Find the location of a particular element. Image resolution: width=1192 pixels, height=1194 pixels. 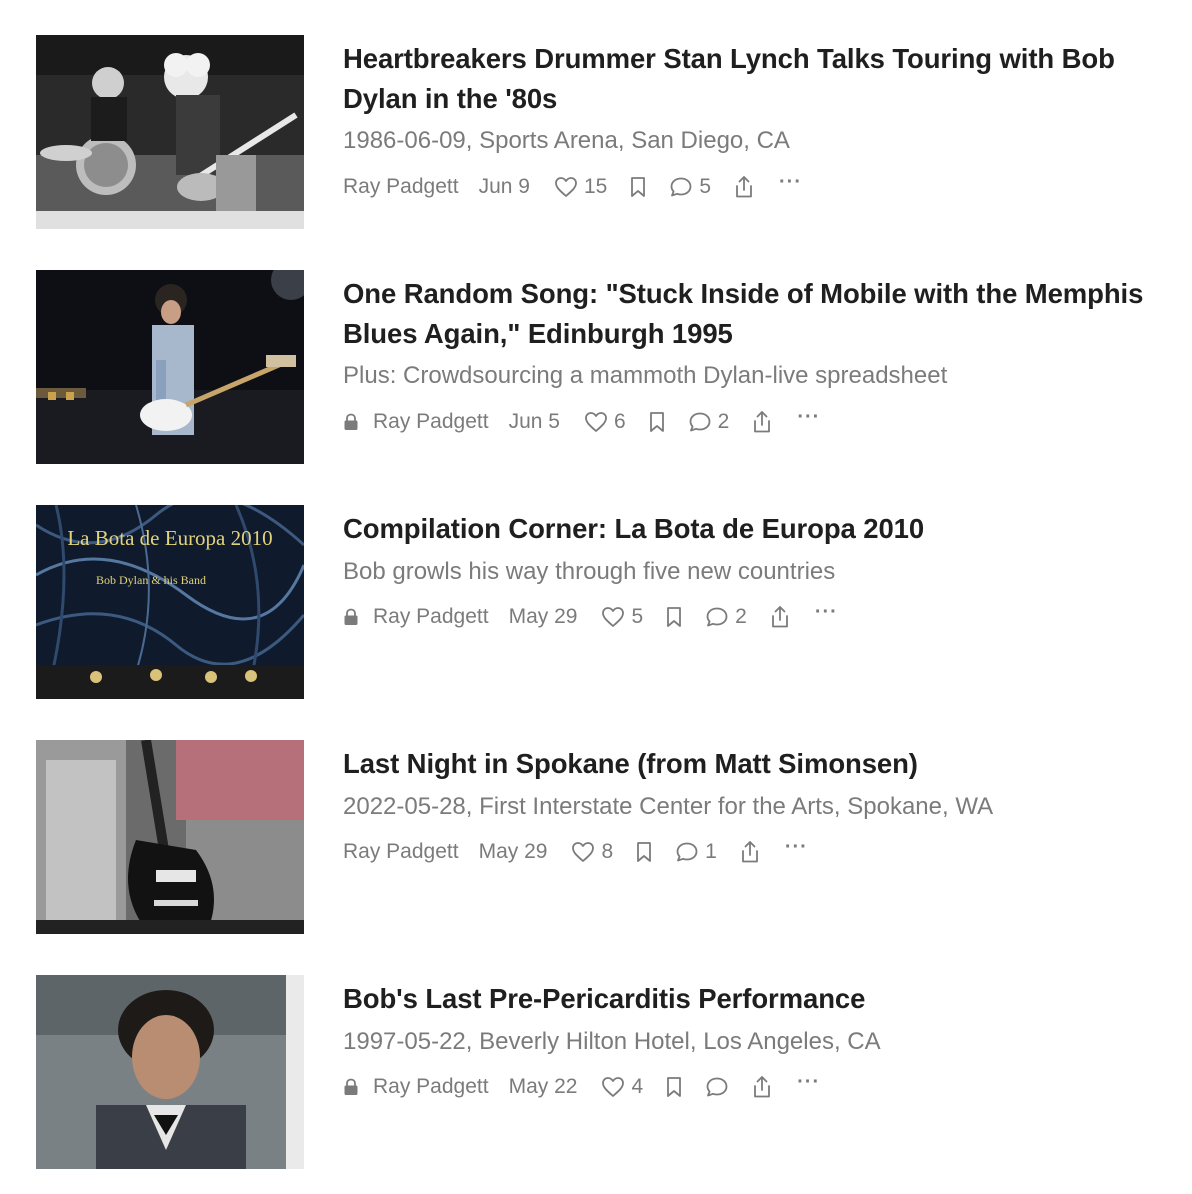

like-count: 8 is located at coordinates (607, 851).